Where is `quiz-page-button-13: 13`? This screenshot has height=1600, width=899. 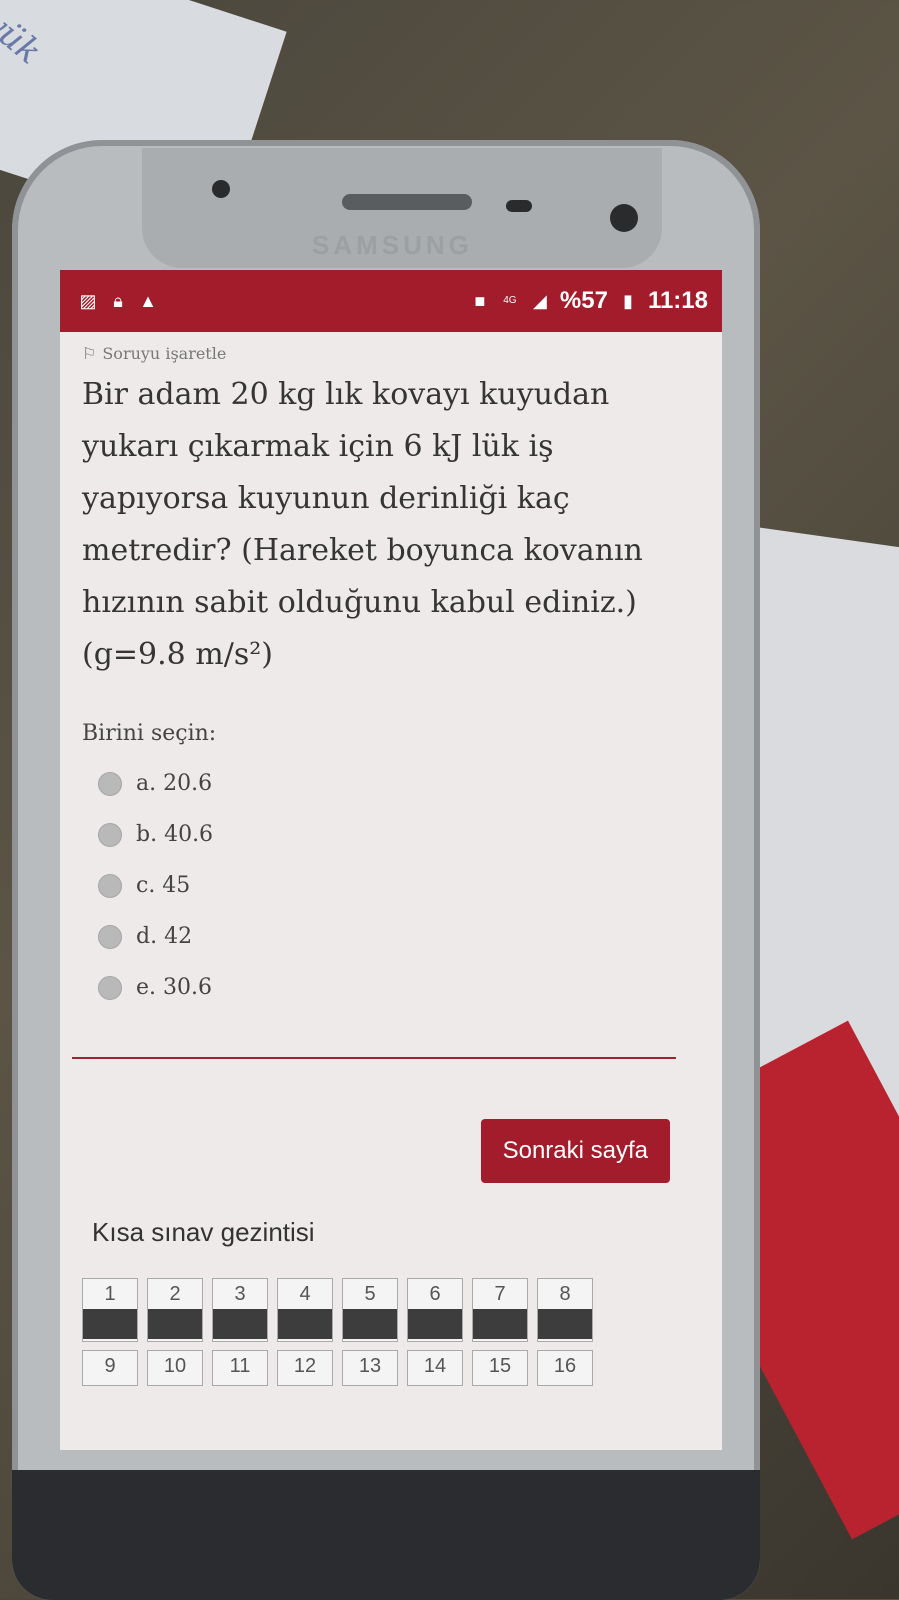
quiz-page-button-13: 13 is located at coordinates (370, 1368).